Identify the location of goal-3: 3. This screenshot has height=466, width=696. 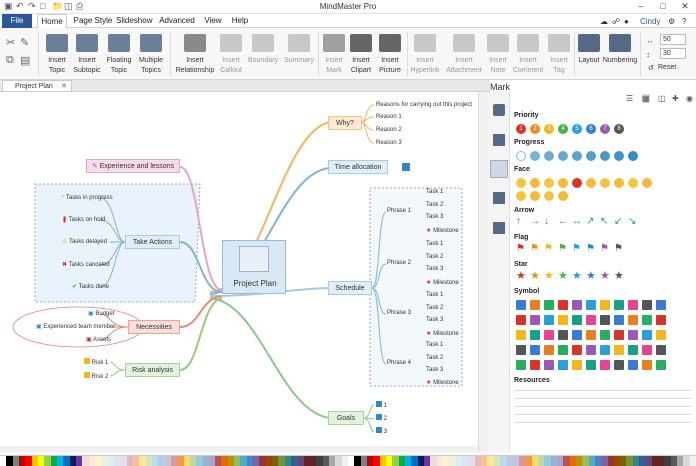
(381, 431).